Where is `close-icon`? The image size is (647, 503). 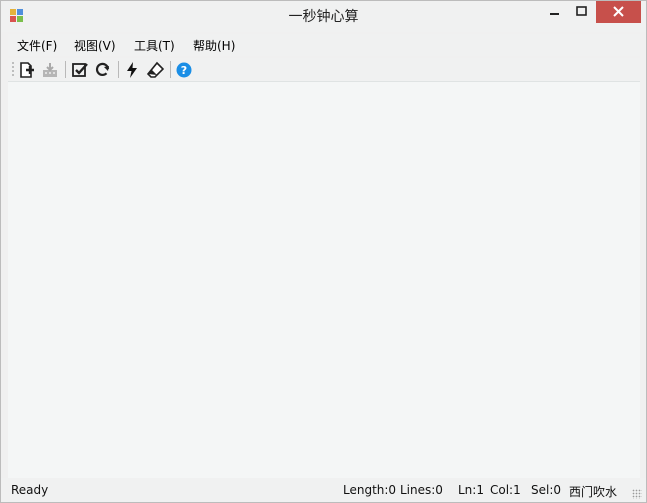
close-icon is located at coordinates (618, 11).